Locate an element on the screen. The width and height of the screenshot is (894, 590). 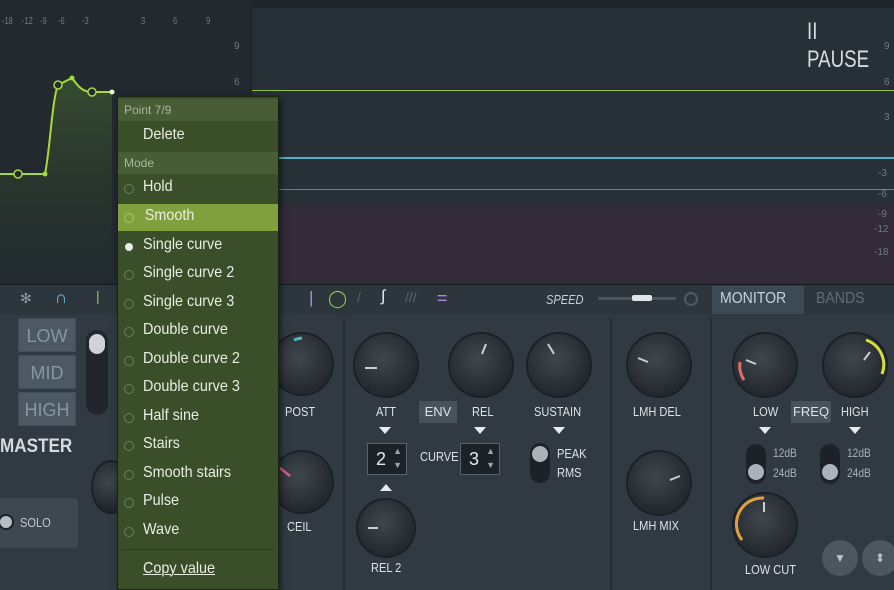
sustain-label: SUSTAIN is located at coordinates (558, 411).